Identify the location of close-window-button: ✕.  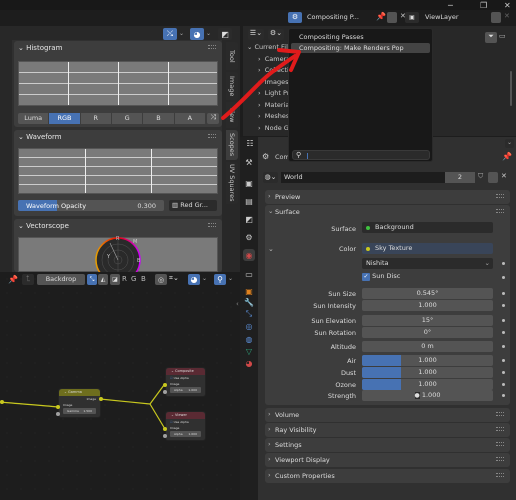
(507, 5).